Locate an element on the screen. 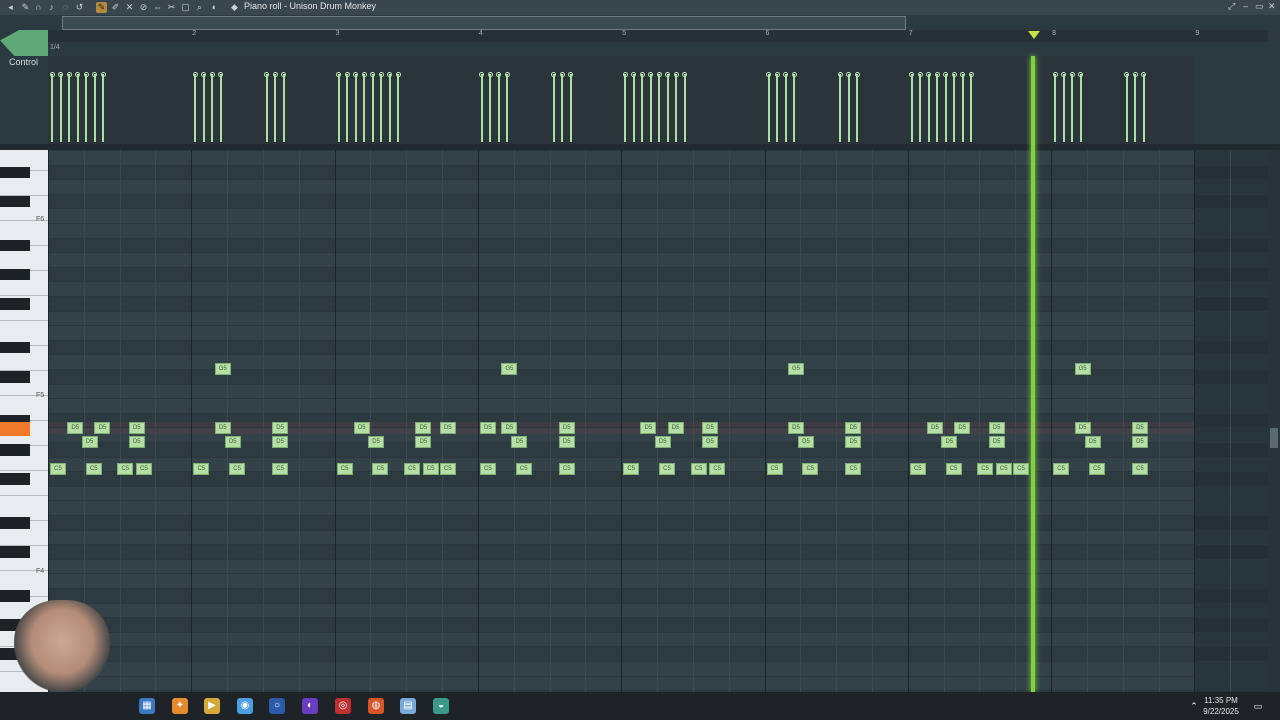  menu-arrow-icon: ◂ is located at coordinates (10, 7).